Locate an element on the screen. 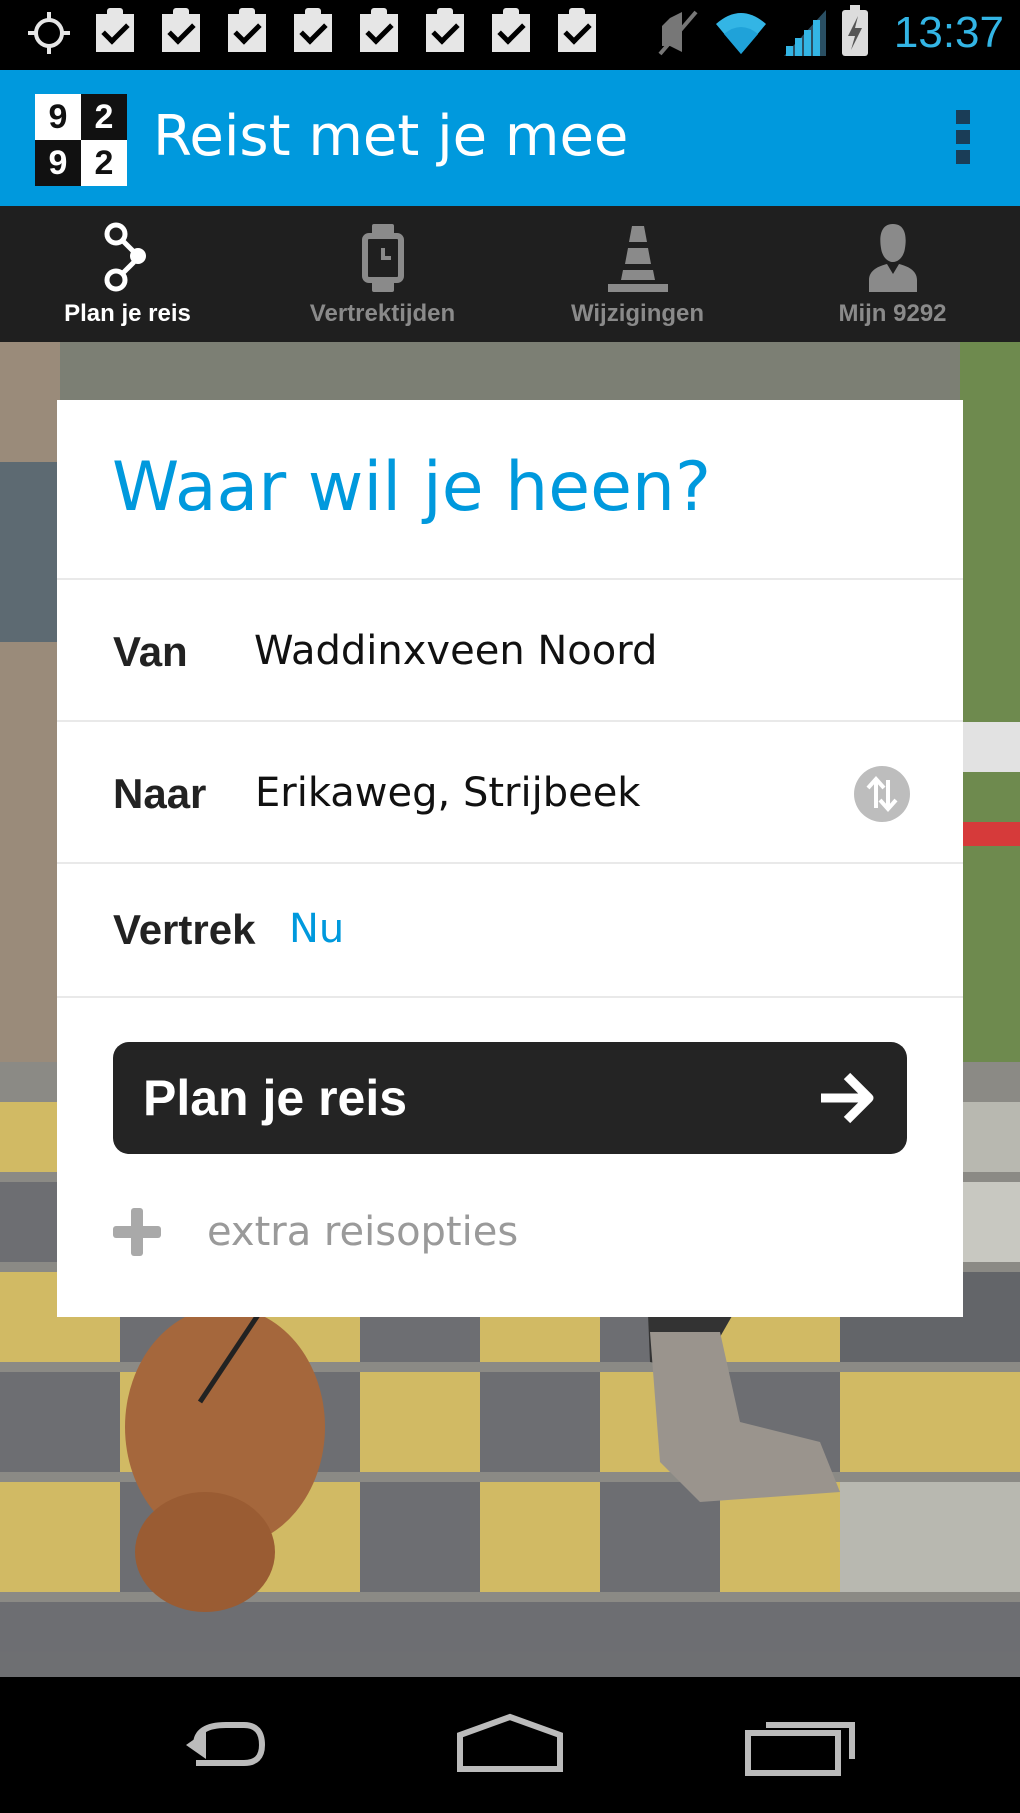 The image size is (1020, 1813). route-icon is located at coordinates (125, 257).